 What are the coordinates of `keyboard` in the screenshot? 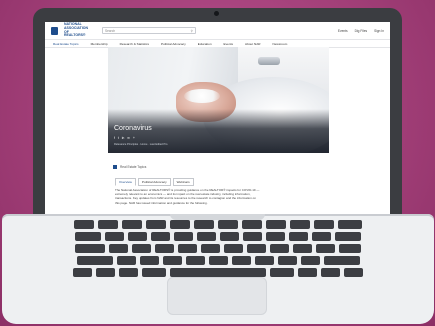 It's located at (218, 250).